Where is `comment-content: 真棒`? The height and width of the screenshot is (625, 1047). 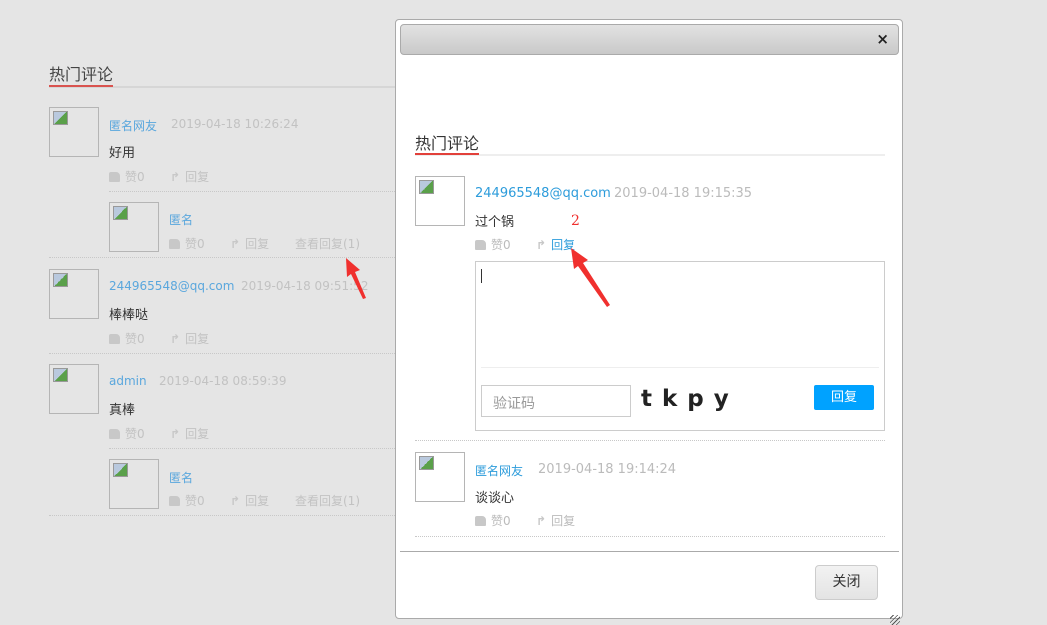
comment-content: 真棒 is located at coordinates (122, 410).